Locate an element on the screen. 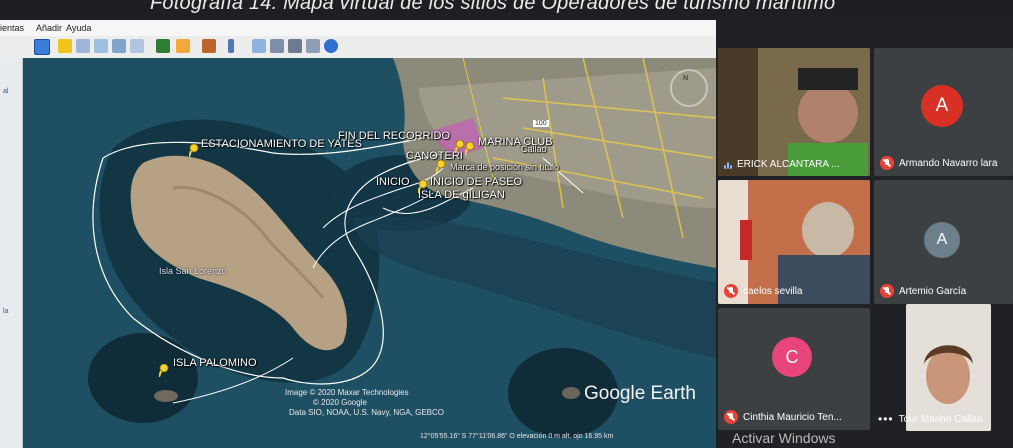 The width and height of the screenshot is (1013, 448). toolbar is located at coordinates (358, 47).